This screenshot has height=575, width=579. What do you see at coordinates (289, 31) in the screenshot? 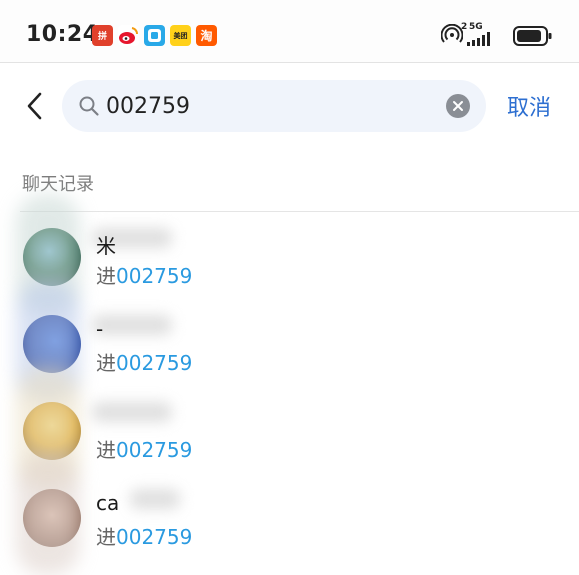
I see `status-bar: 10:24 拼 美团 淘 2 5G` at bounding box center [289, 31].